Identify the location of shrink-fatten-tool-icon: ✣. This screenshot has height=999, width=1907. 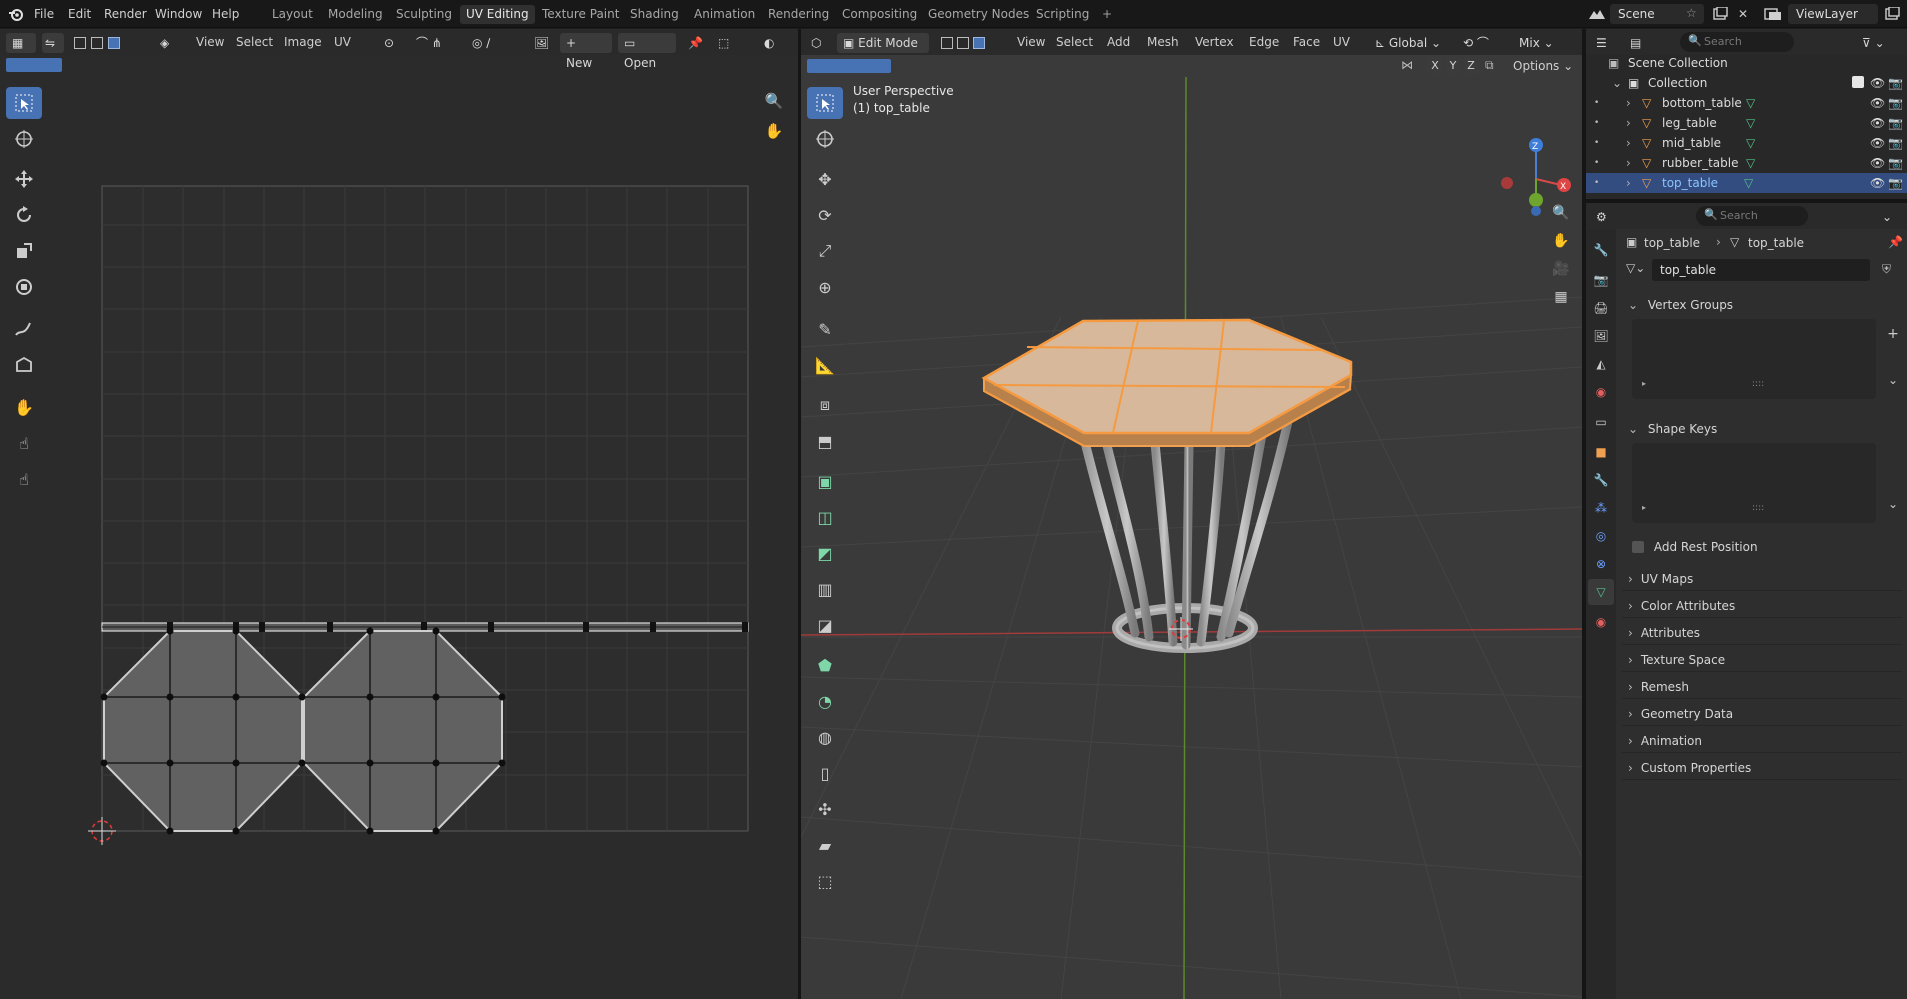
(825, 809).